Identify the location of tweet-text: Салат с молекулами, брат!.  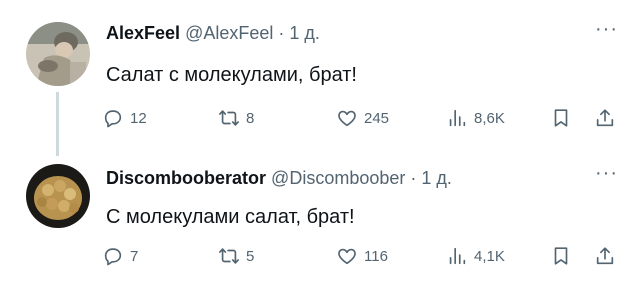
(231, 75).